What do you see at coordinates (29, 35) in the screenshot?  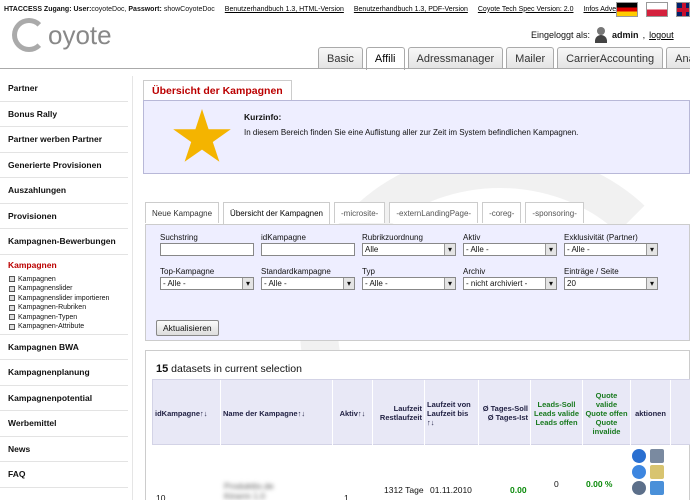 I see `logo-circle-icon` at bounding box center [29, 35].